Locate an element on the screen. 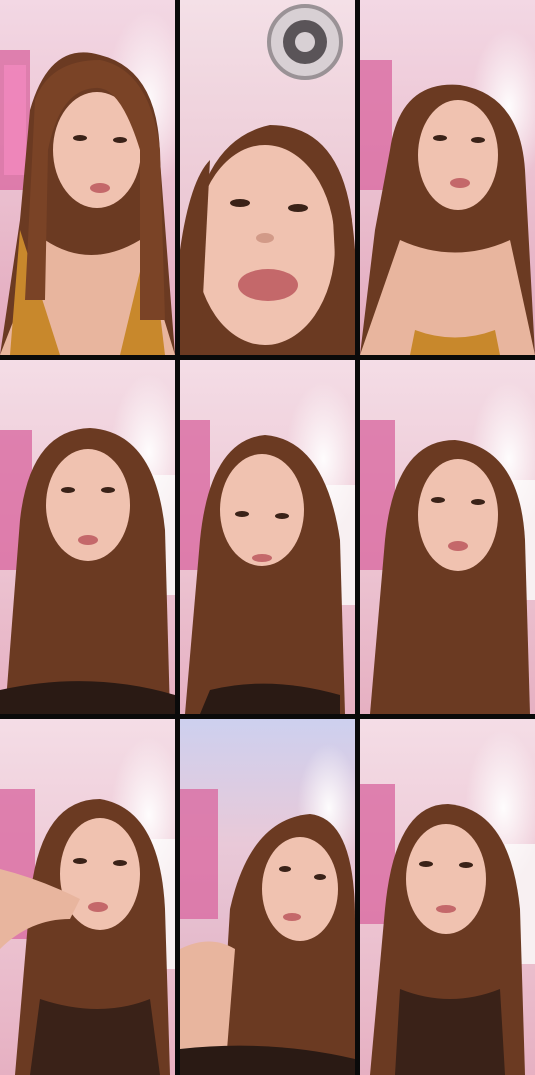  frame-6-image is located at coordinates (447, 537).